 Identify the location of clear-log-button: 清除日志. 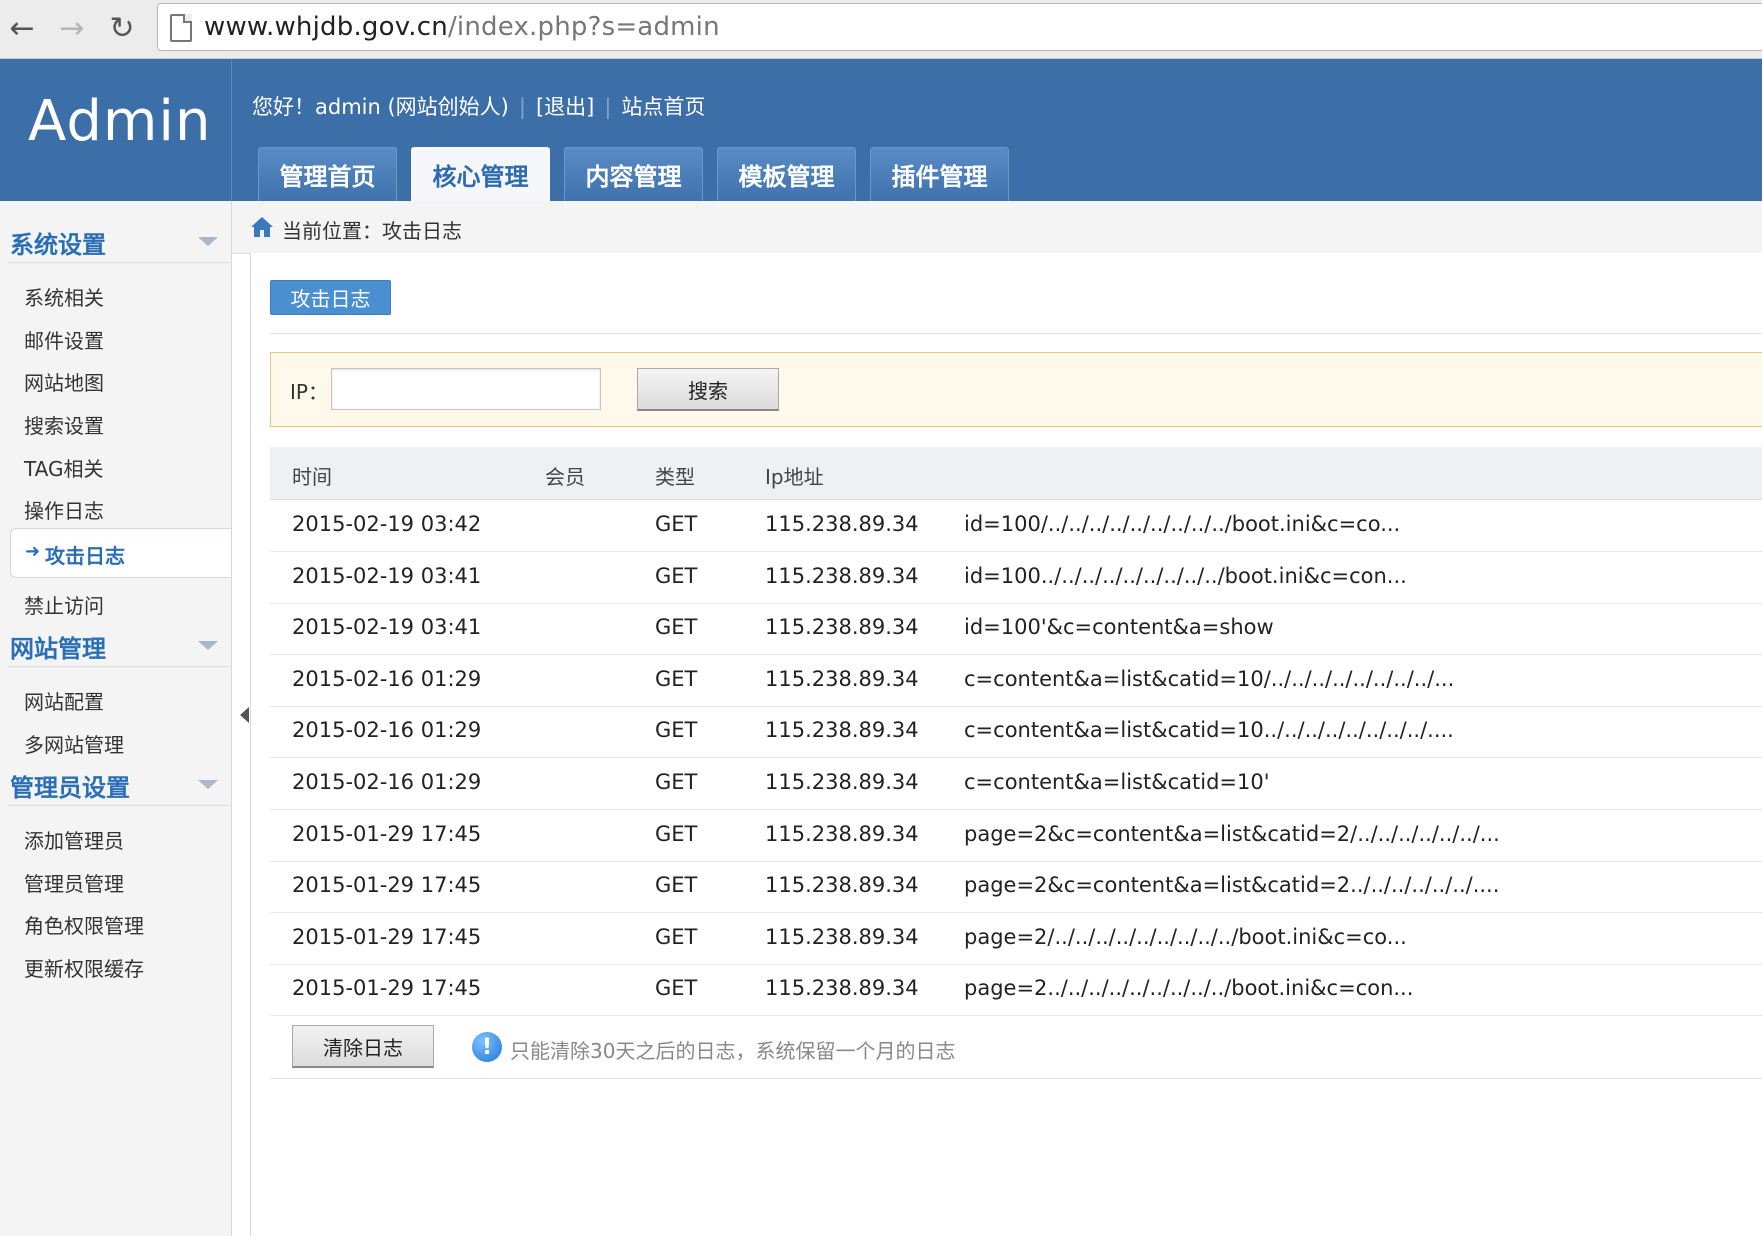
(363, 1046).